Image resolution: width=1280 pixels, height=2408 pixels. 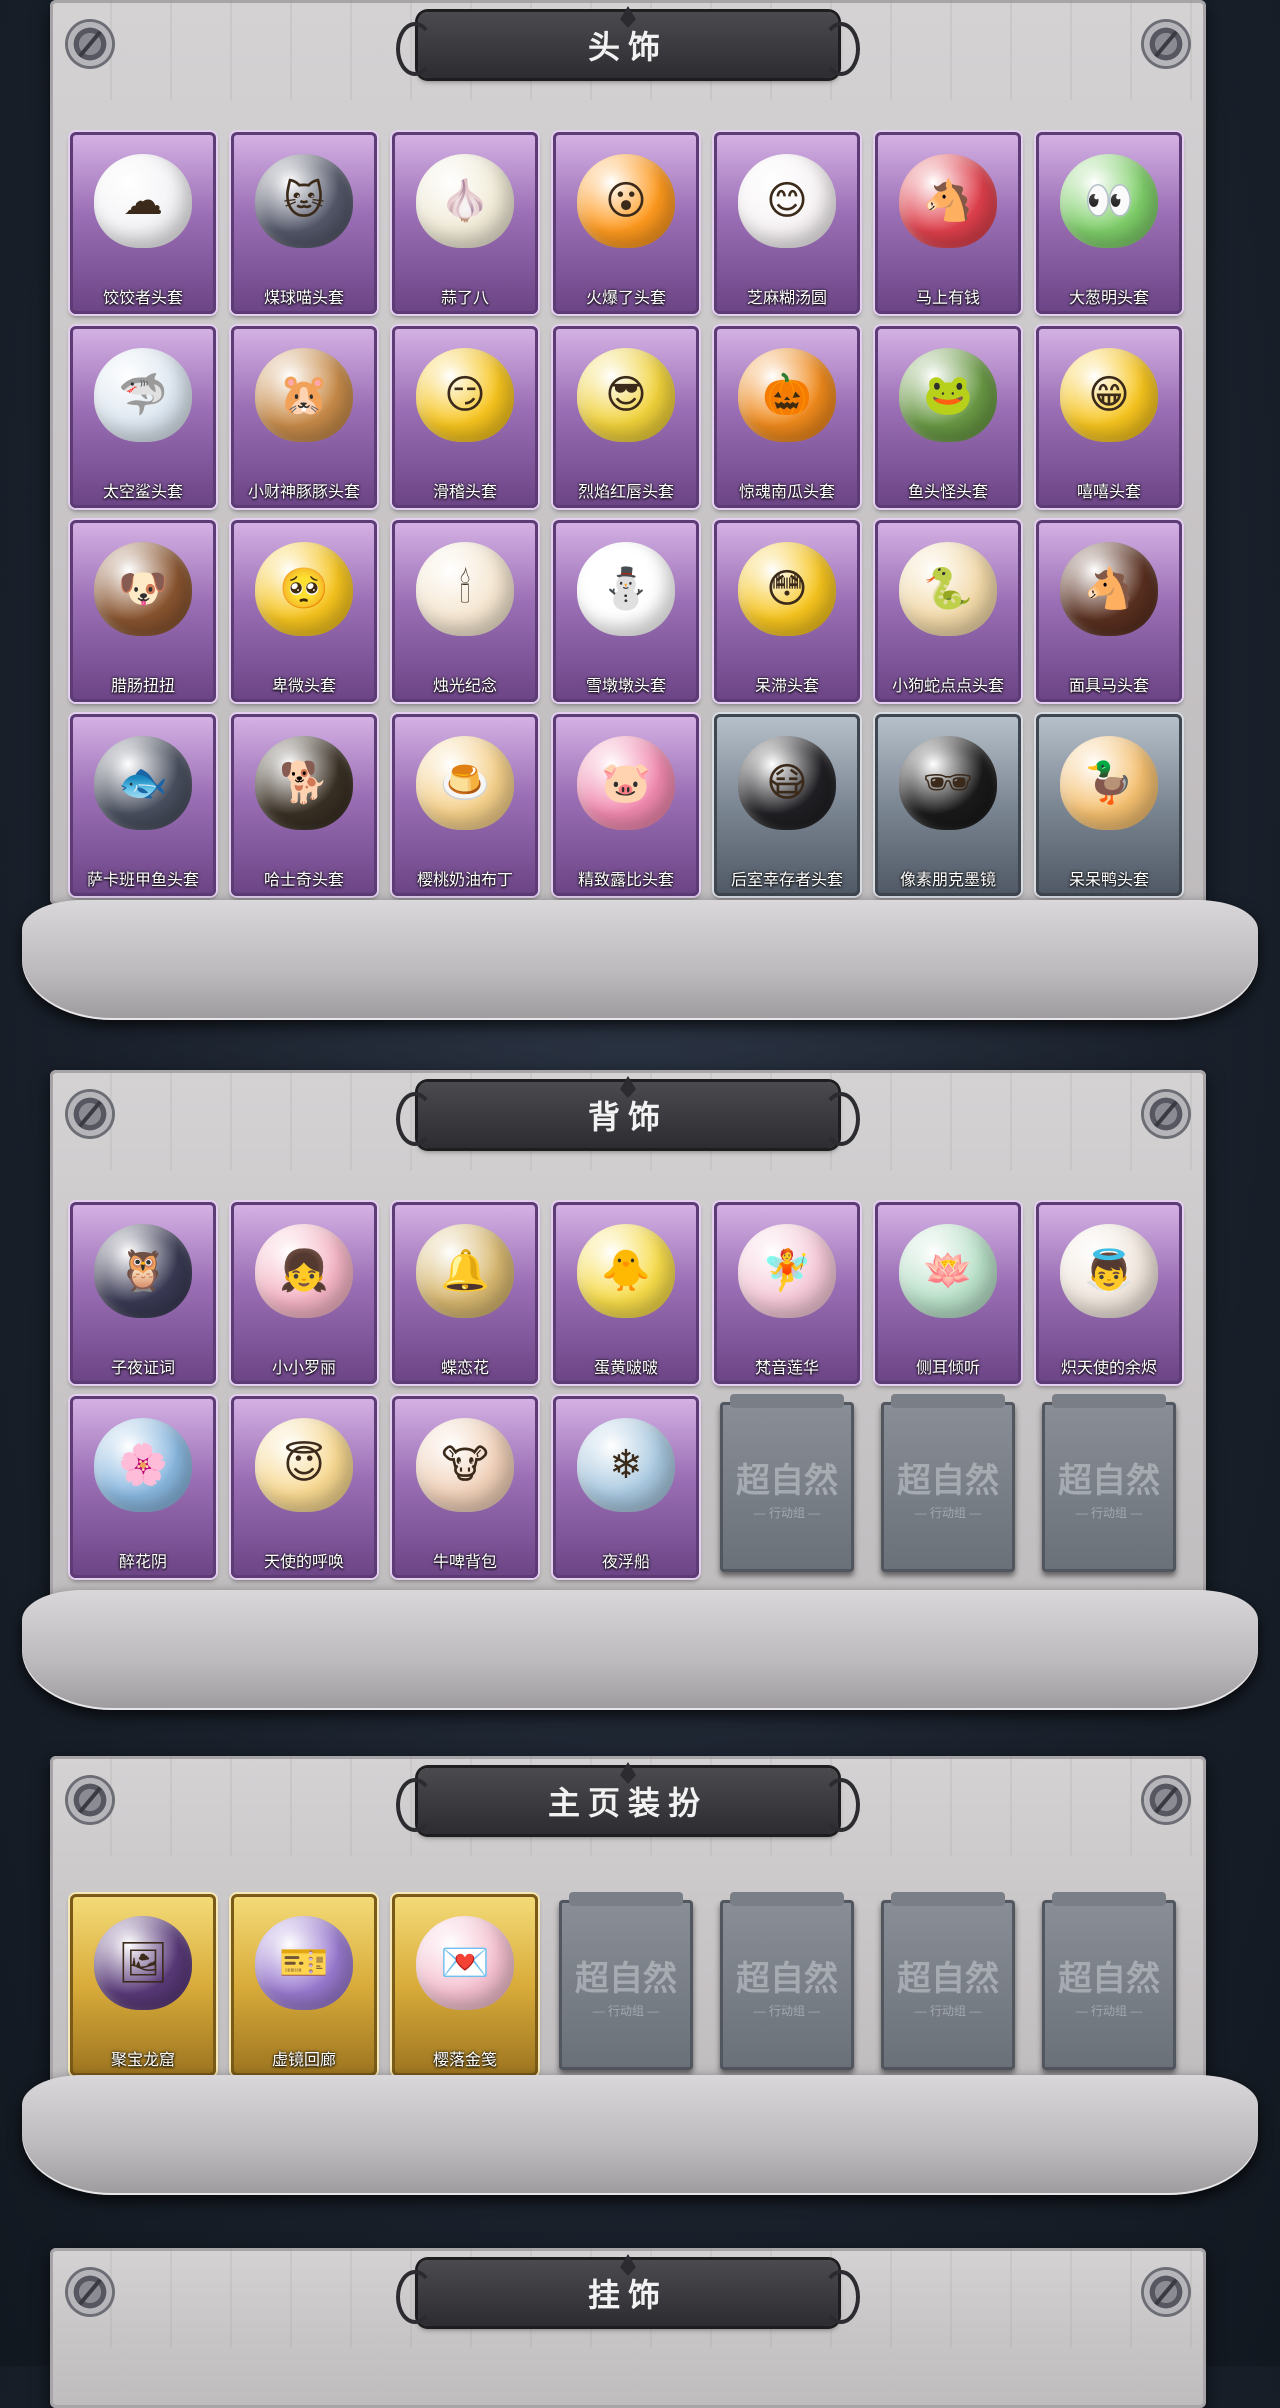 What do you see at coordinates (464, 686) in the screenshot?
I see `item-label: 烛光纪念` at bounding box center [464, 686].